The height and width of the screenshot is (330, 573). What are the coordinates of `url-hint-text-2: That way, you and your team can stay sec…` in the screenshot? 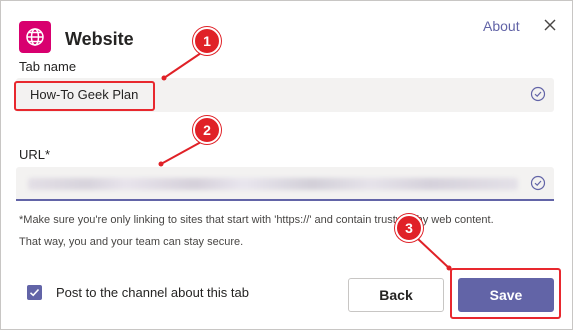 It's located at (131, 242).